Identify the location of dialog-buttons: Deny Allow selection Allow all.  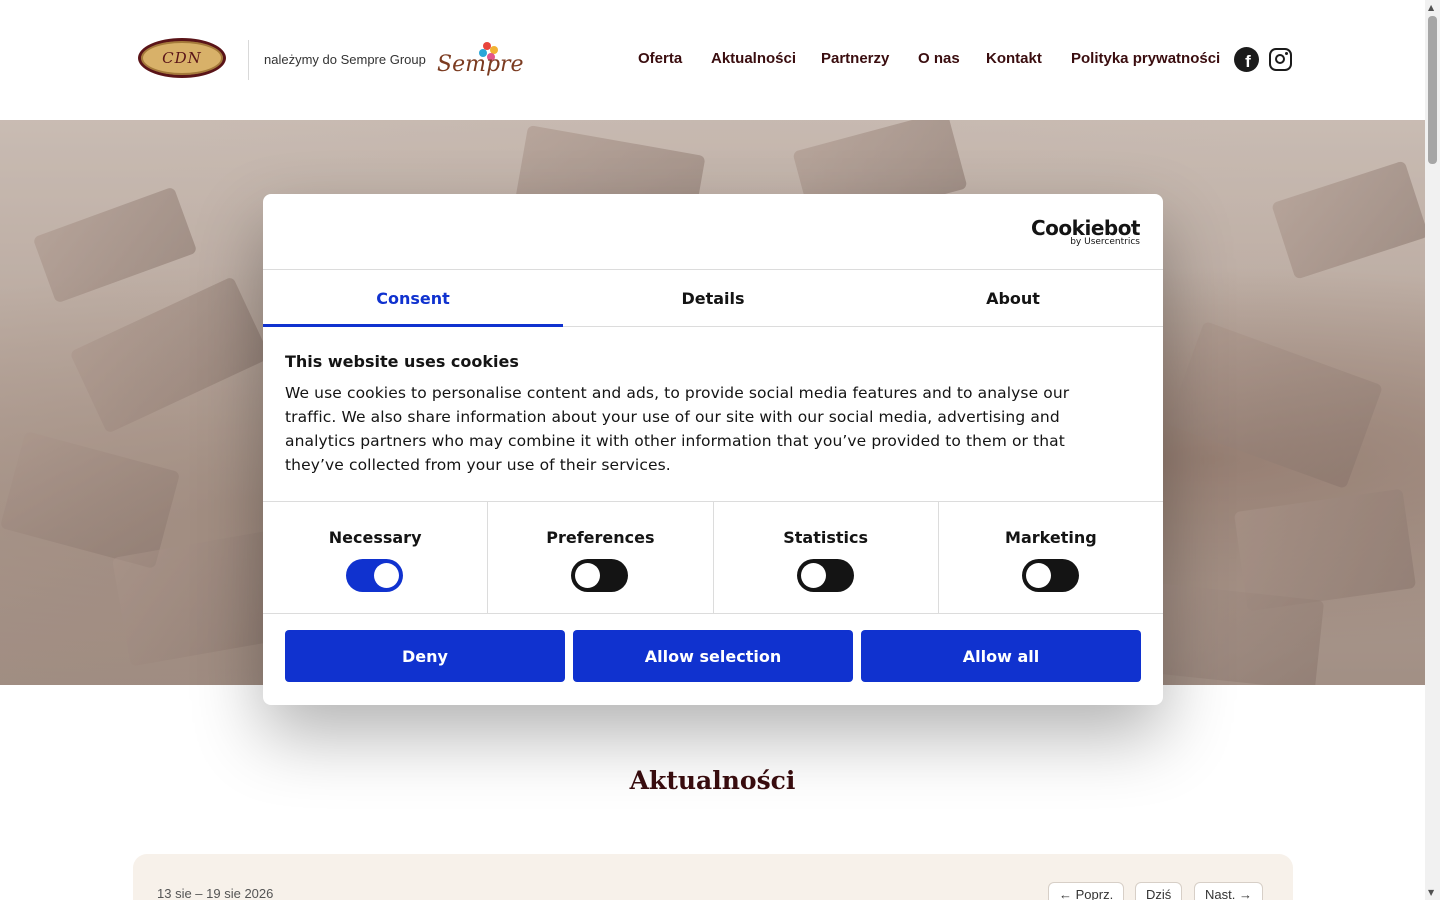
(713, 656).